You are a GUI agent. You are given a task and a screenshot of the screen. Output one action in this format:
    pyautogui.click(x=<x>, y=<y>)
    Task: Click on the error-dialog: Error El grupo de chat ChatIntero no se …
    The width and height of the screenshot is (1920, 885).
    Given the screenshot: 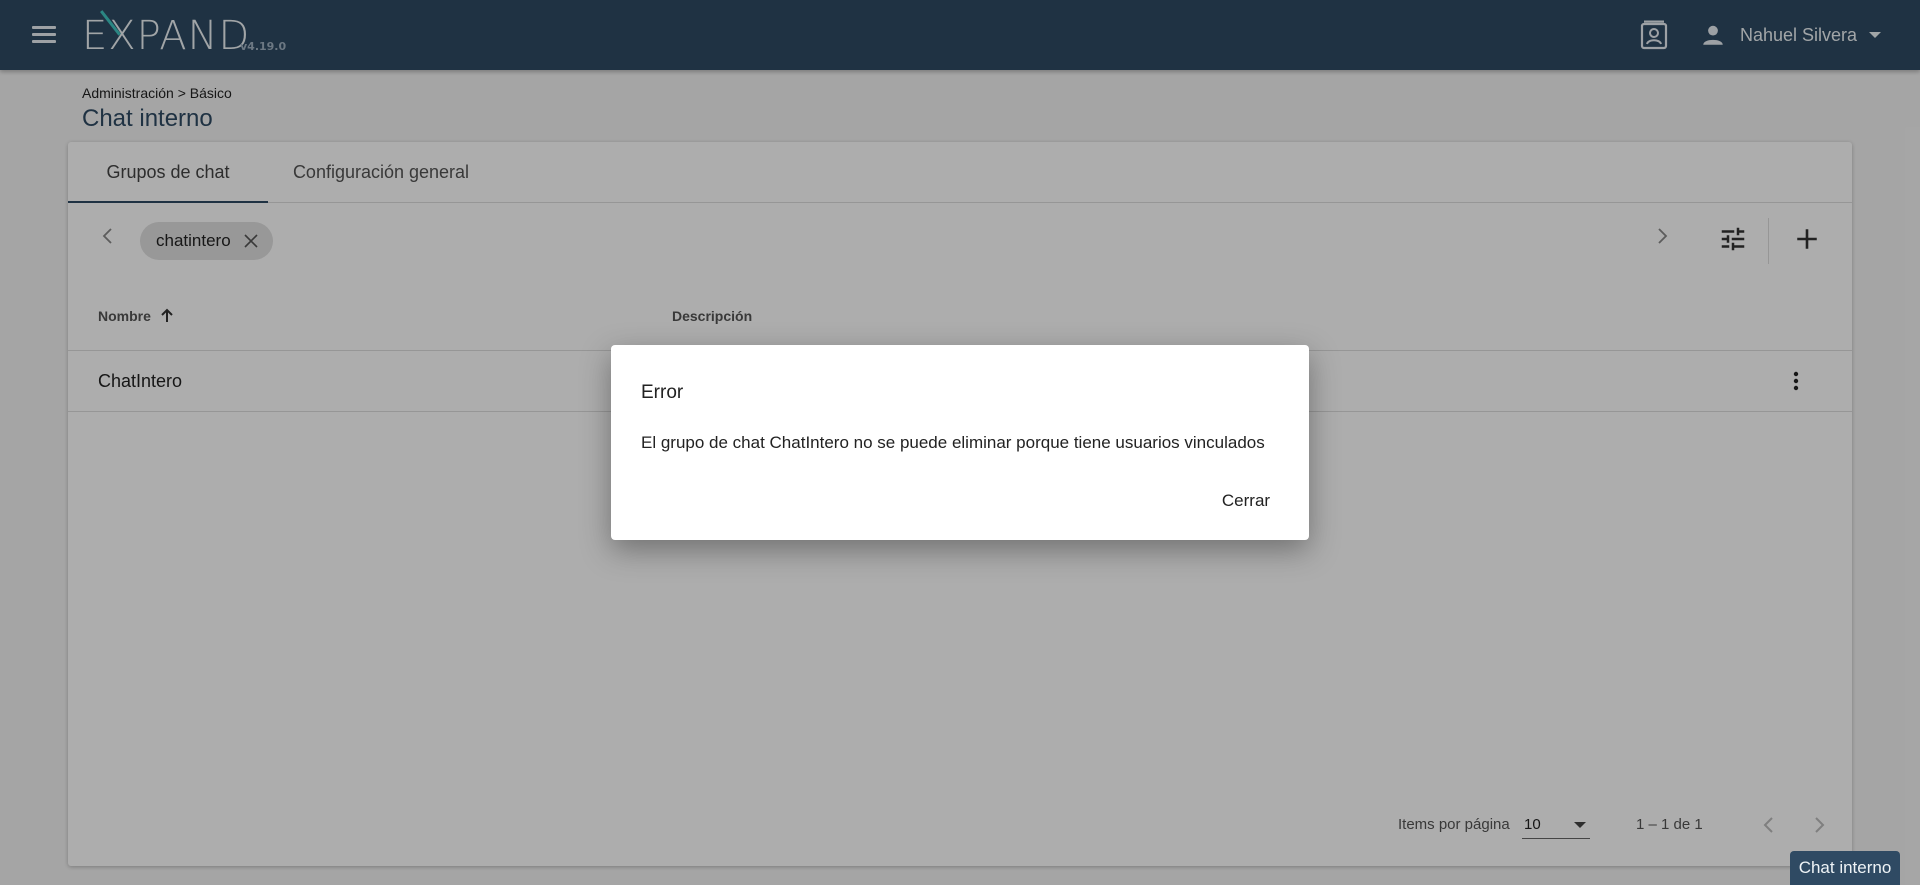 What is the action you would take?
    pyautogui.click(x=960, y=442)
    